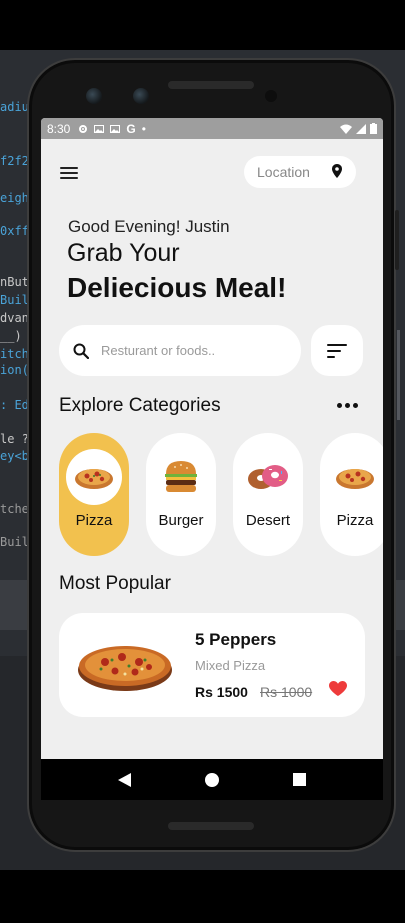 This screenshot has height=923, width=405. Describe the element at coordinates (346, 129) in the screenshot. I see `wifi-icon` at that location.